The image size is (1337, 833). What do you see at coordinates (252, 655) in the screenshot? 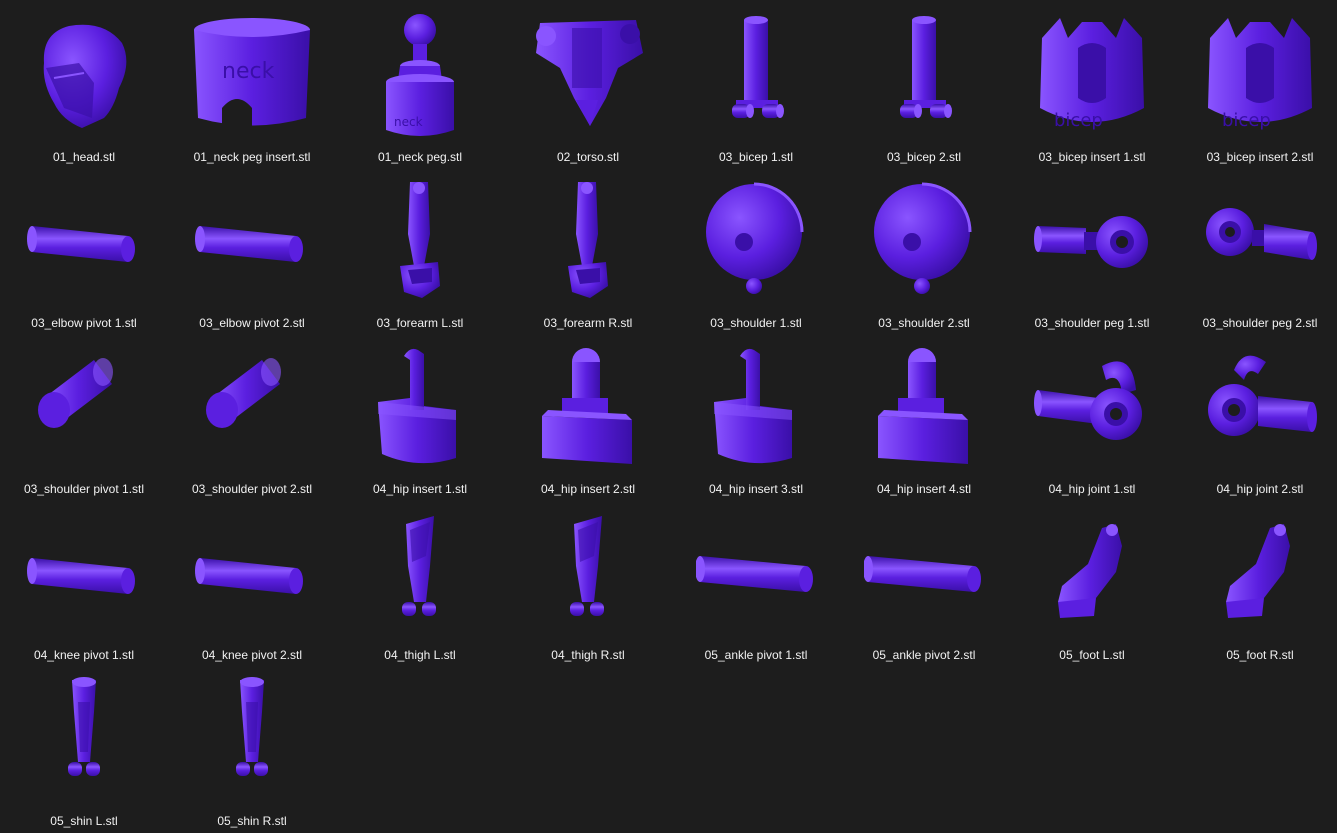
I see `file-name-label: 04_knee pivot 2.stl` at bounding box center [252, 655].